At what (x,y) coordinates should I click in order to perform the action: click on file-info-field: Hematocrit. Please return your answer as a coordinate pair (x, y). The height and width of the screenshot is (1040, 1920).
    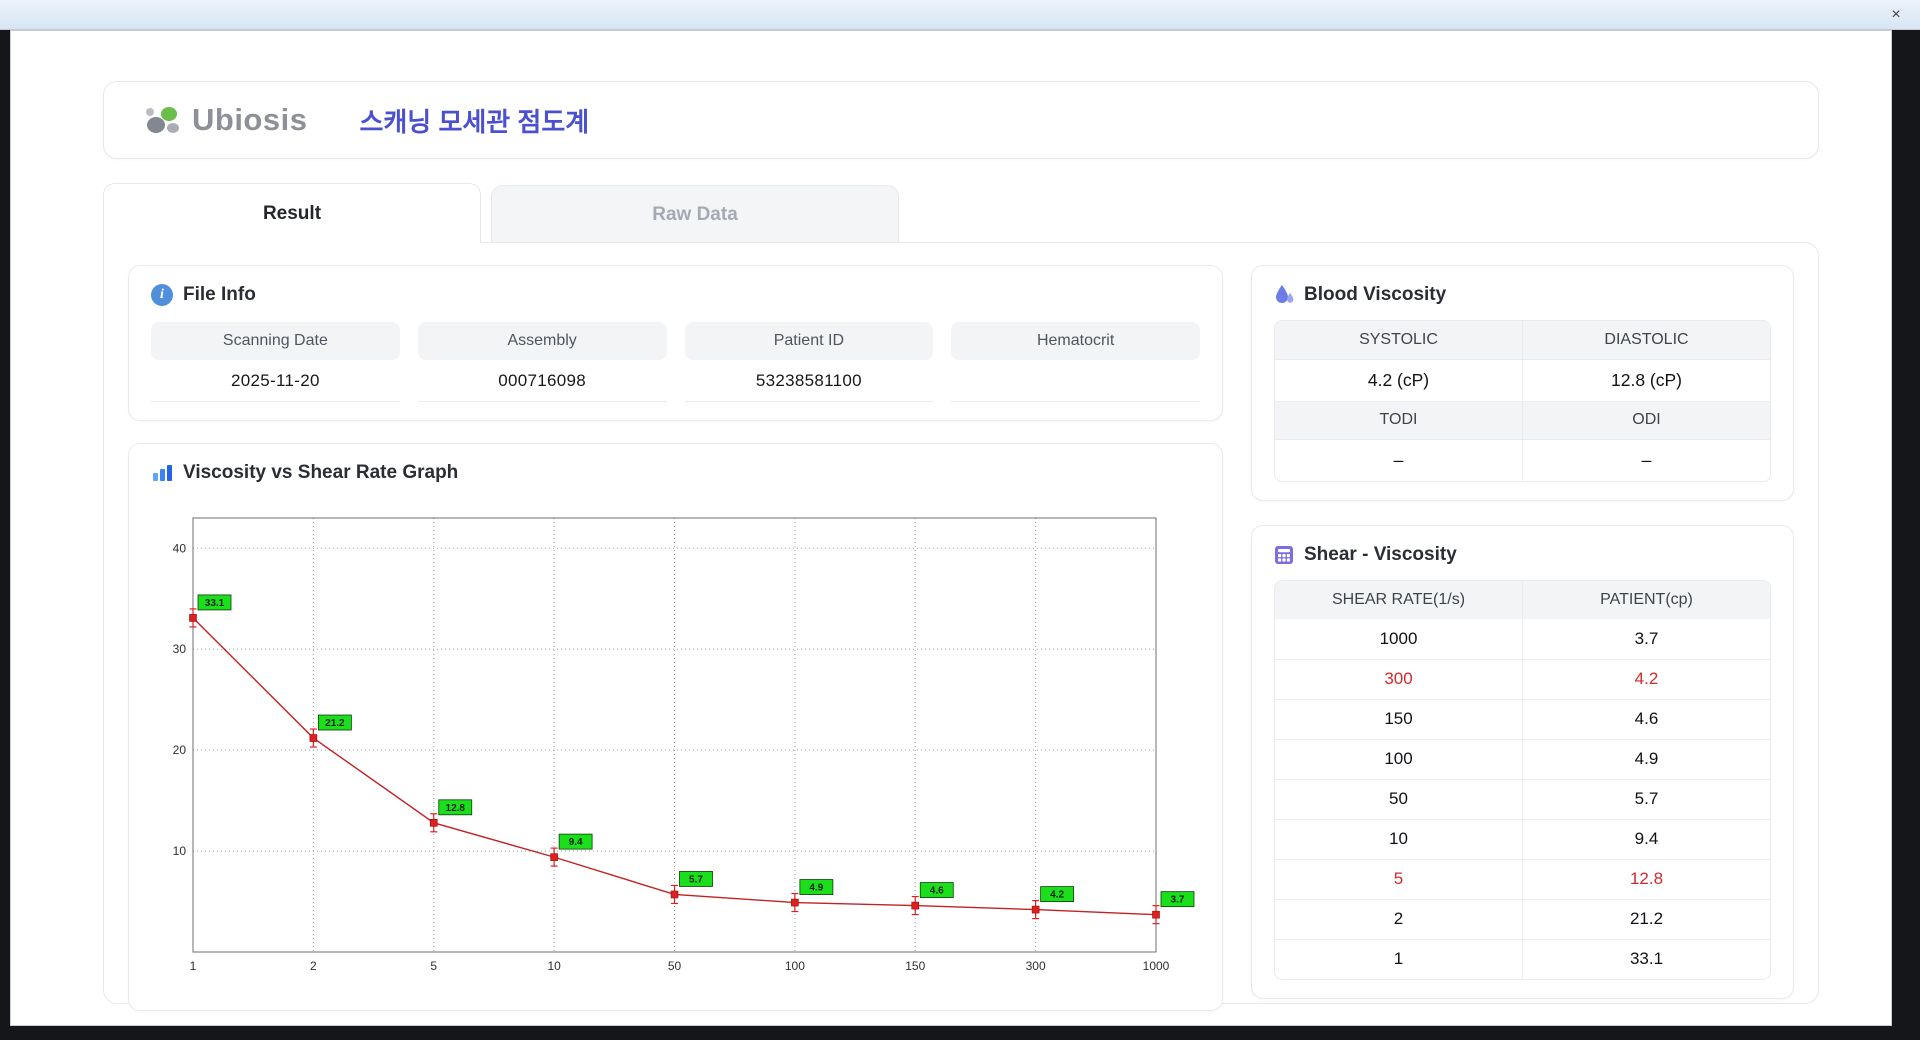
    Looking at the image, I should click on (1075, 362).